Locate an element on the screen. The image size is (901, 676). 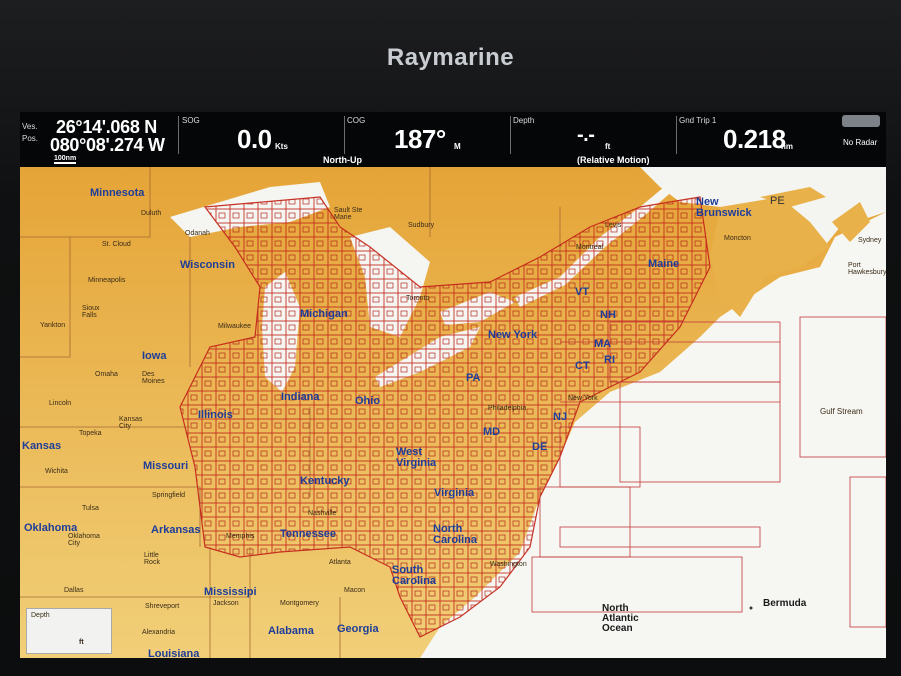
position-label-top: Ves. is located at coordinates (30, 126).